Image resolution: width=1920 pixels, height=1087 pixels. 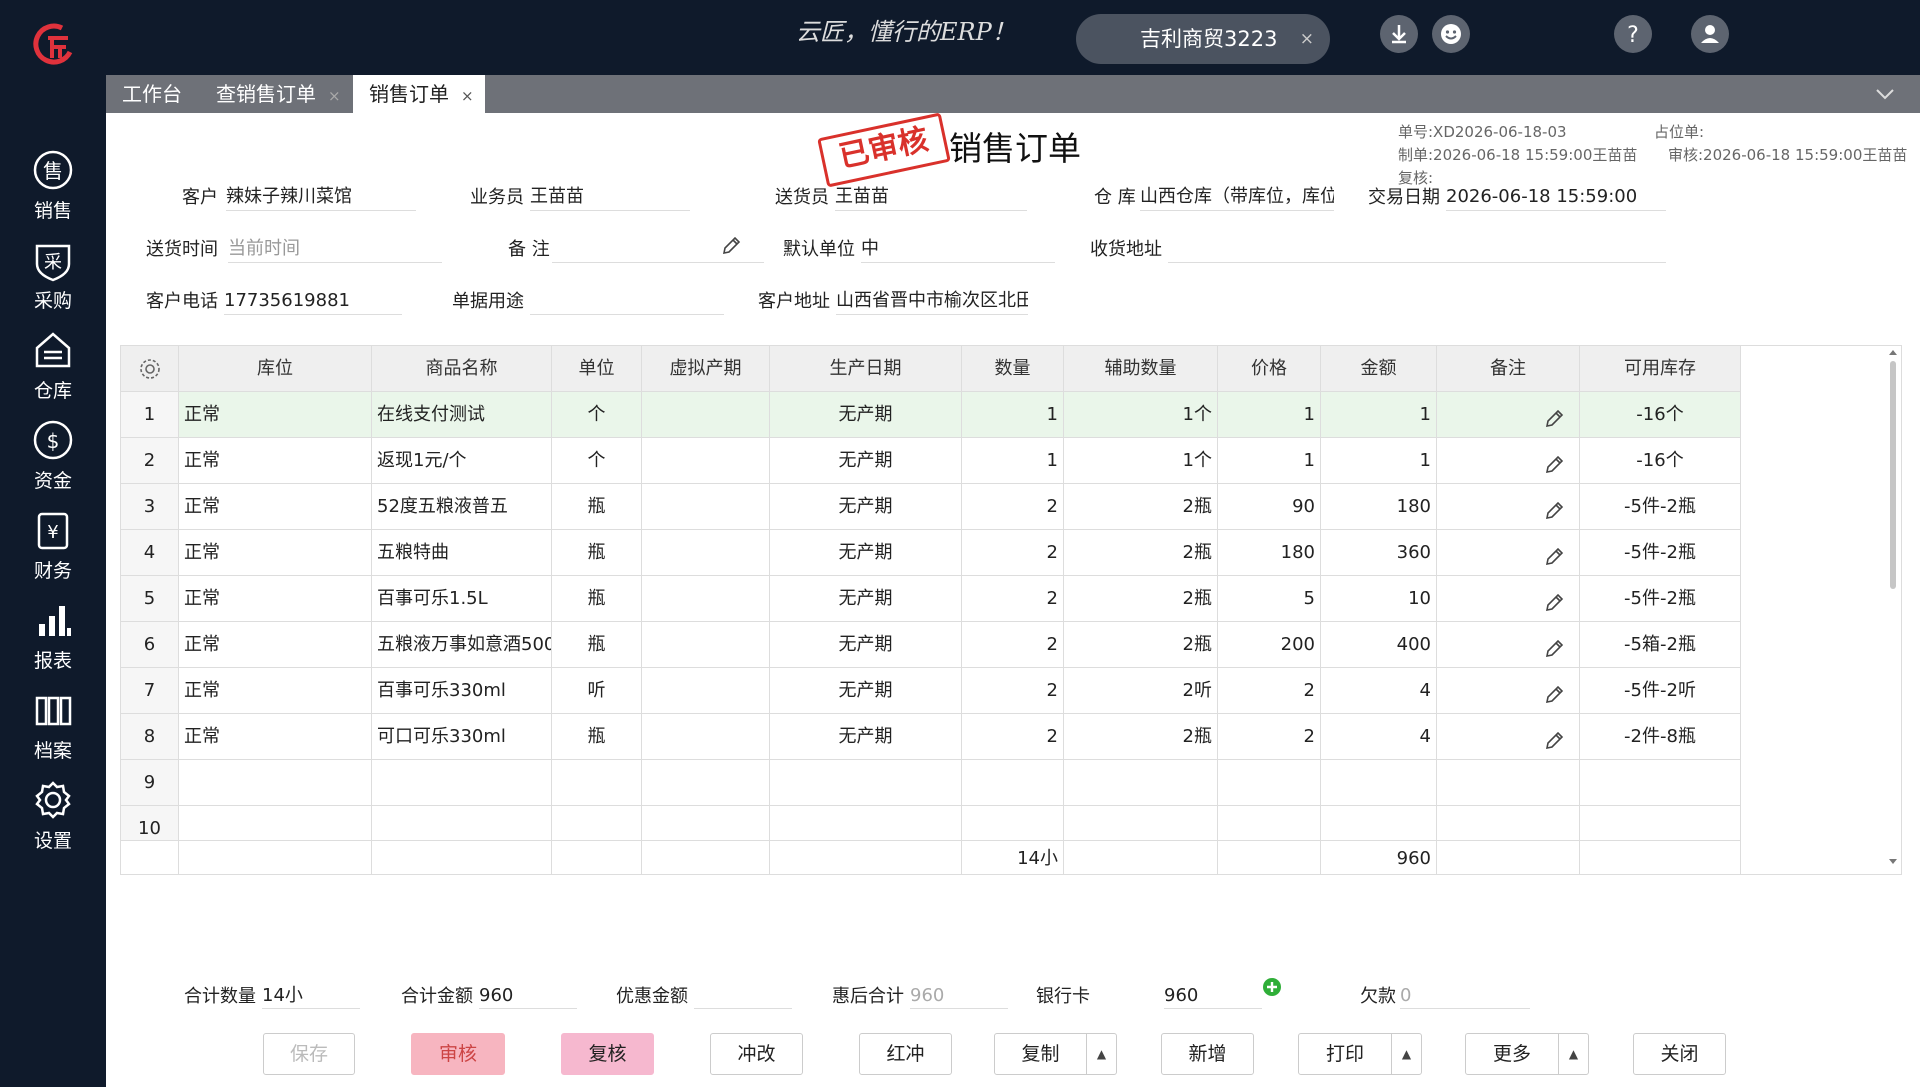 I want to click on customer-address-value: 山西省晋中市榆次区北田, so click(x=932, y=301).